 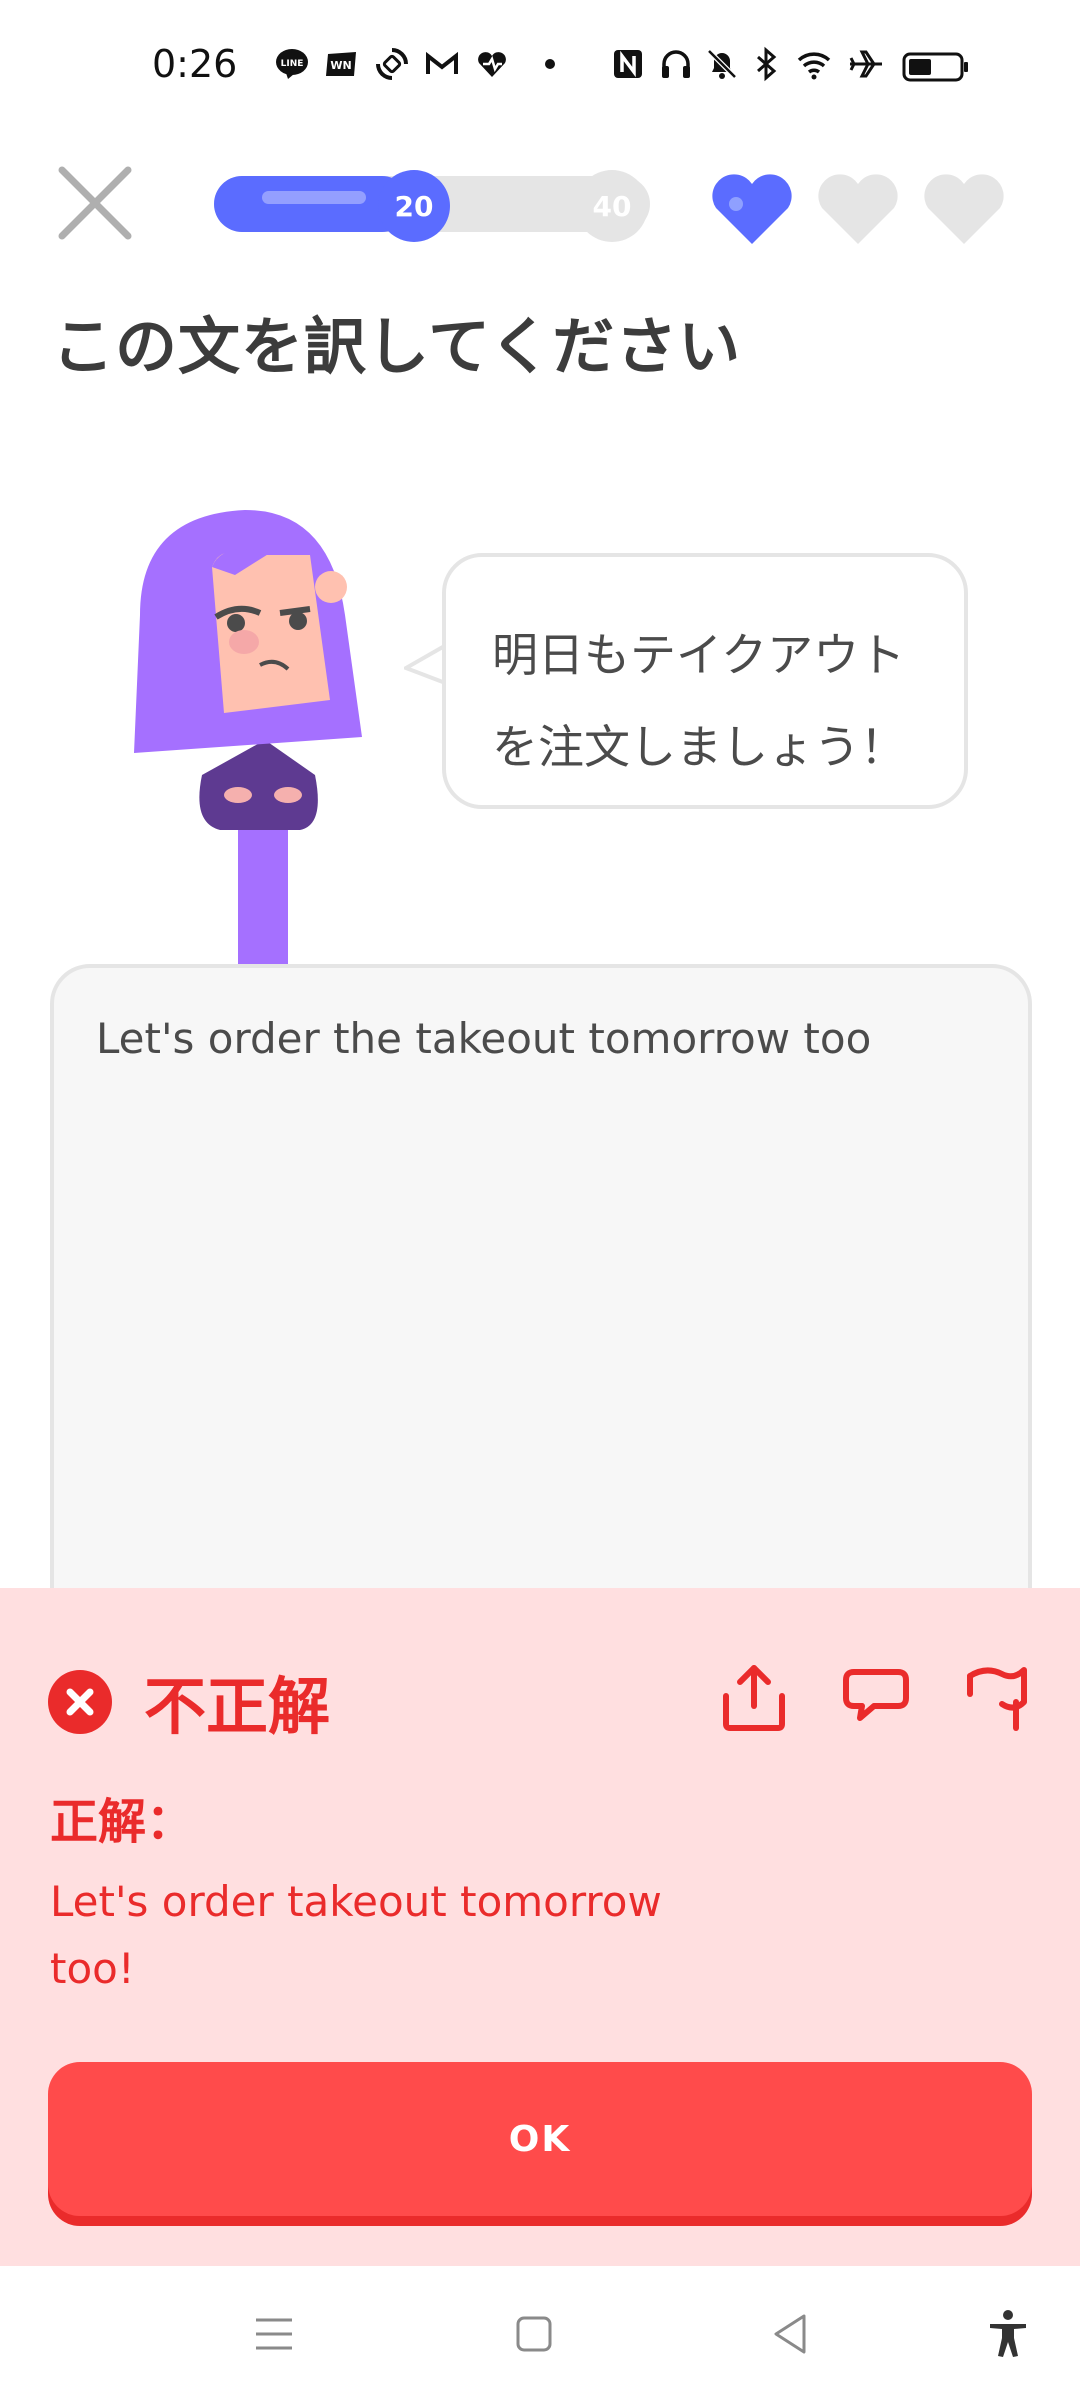 I want to click on home-button, so click(x=534, y=2334).